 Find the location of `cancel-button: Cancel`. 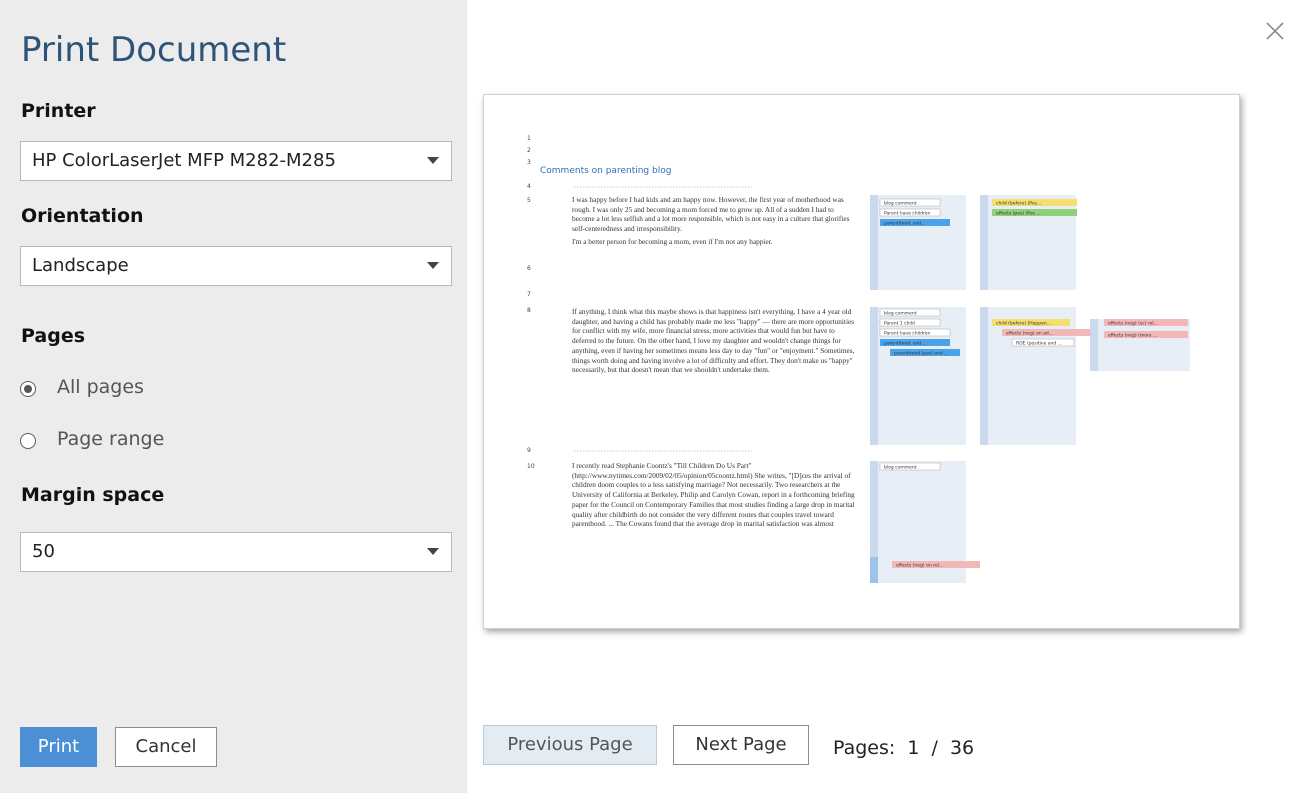

cancel-button: Cancel is located at coordinates (166, 747).